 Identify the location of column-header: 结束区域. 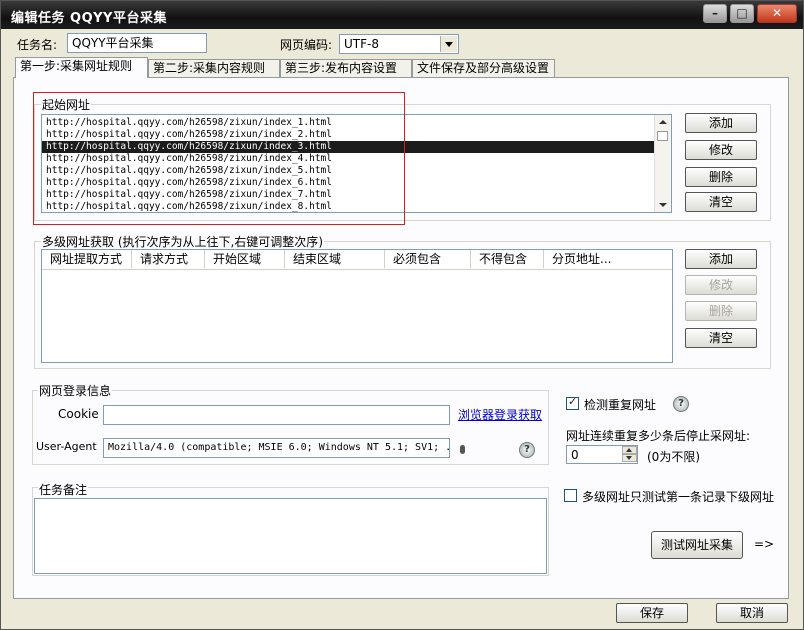
(335, 259).